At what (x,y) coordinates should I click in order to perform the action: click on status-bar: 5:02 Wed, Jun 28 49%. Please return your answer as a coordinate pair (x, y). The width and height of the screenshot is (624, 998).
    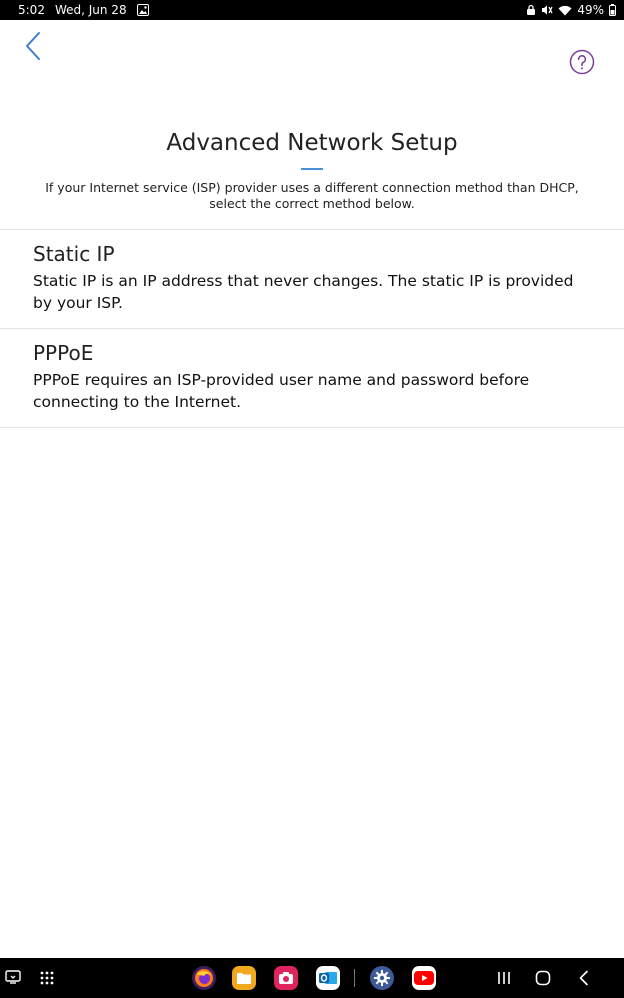
    Looking at the image, I should click on (312, 10).